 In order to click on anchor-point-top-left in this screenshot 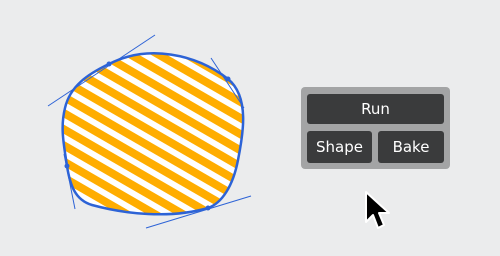, I will do `click(109, 64)`.